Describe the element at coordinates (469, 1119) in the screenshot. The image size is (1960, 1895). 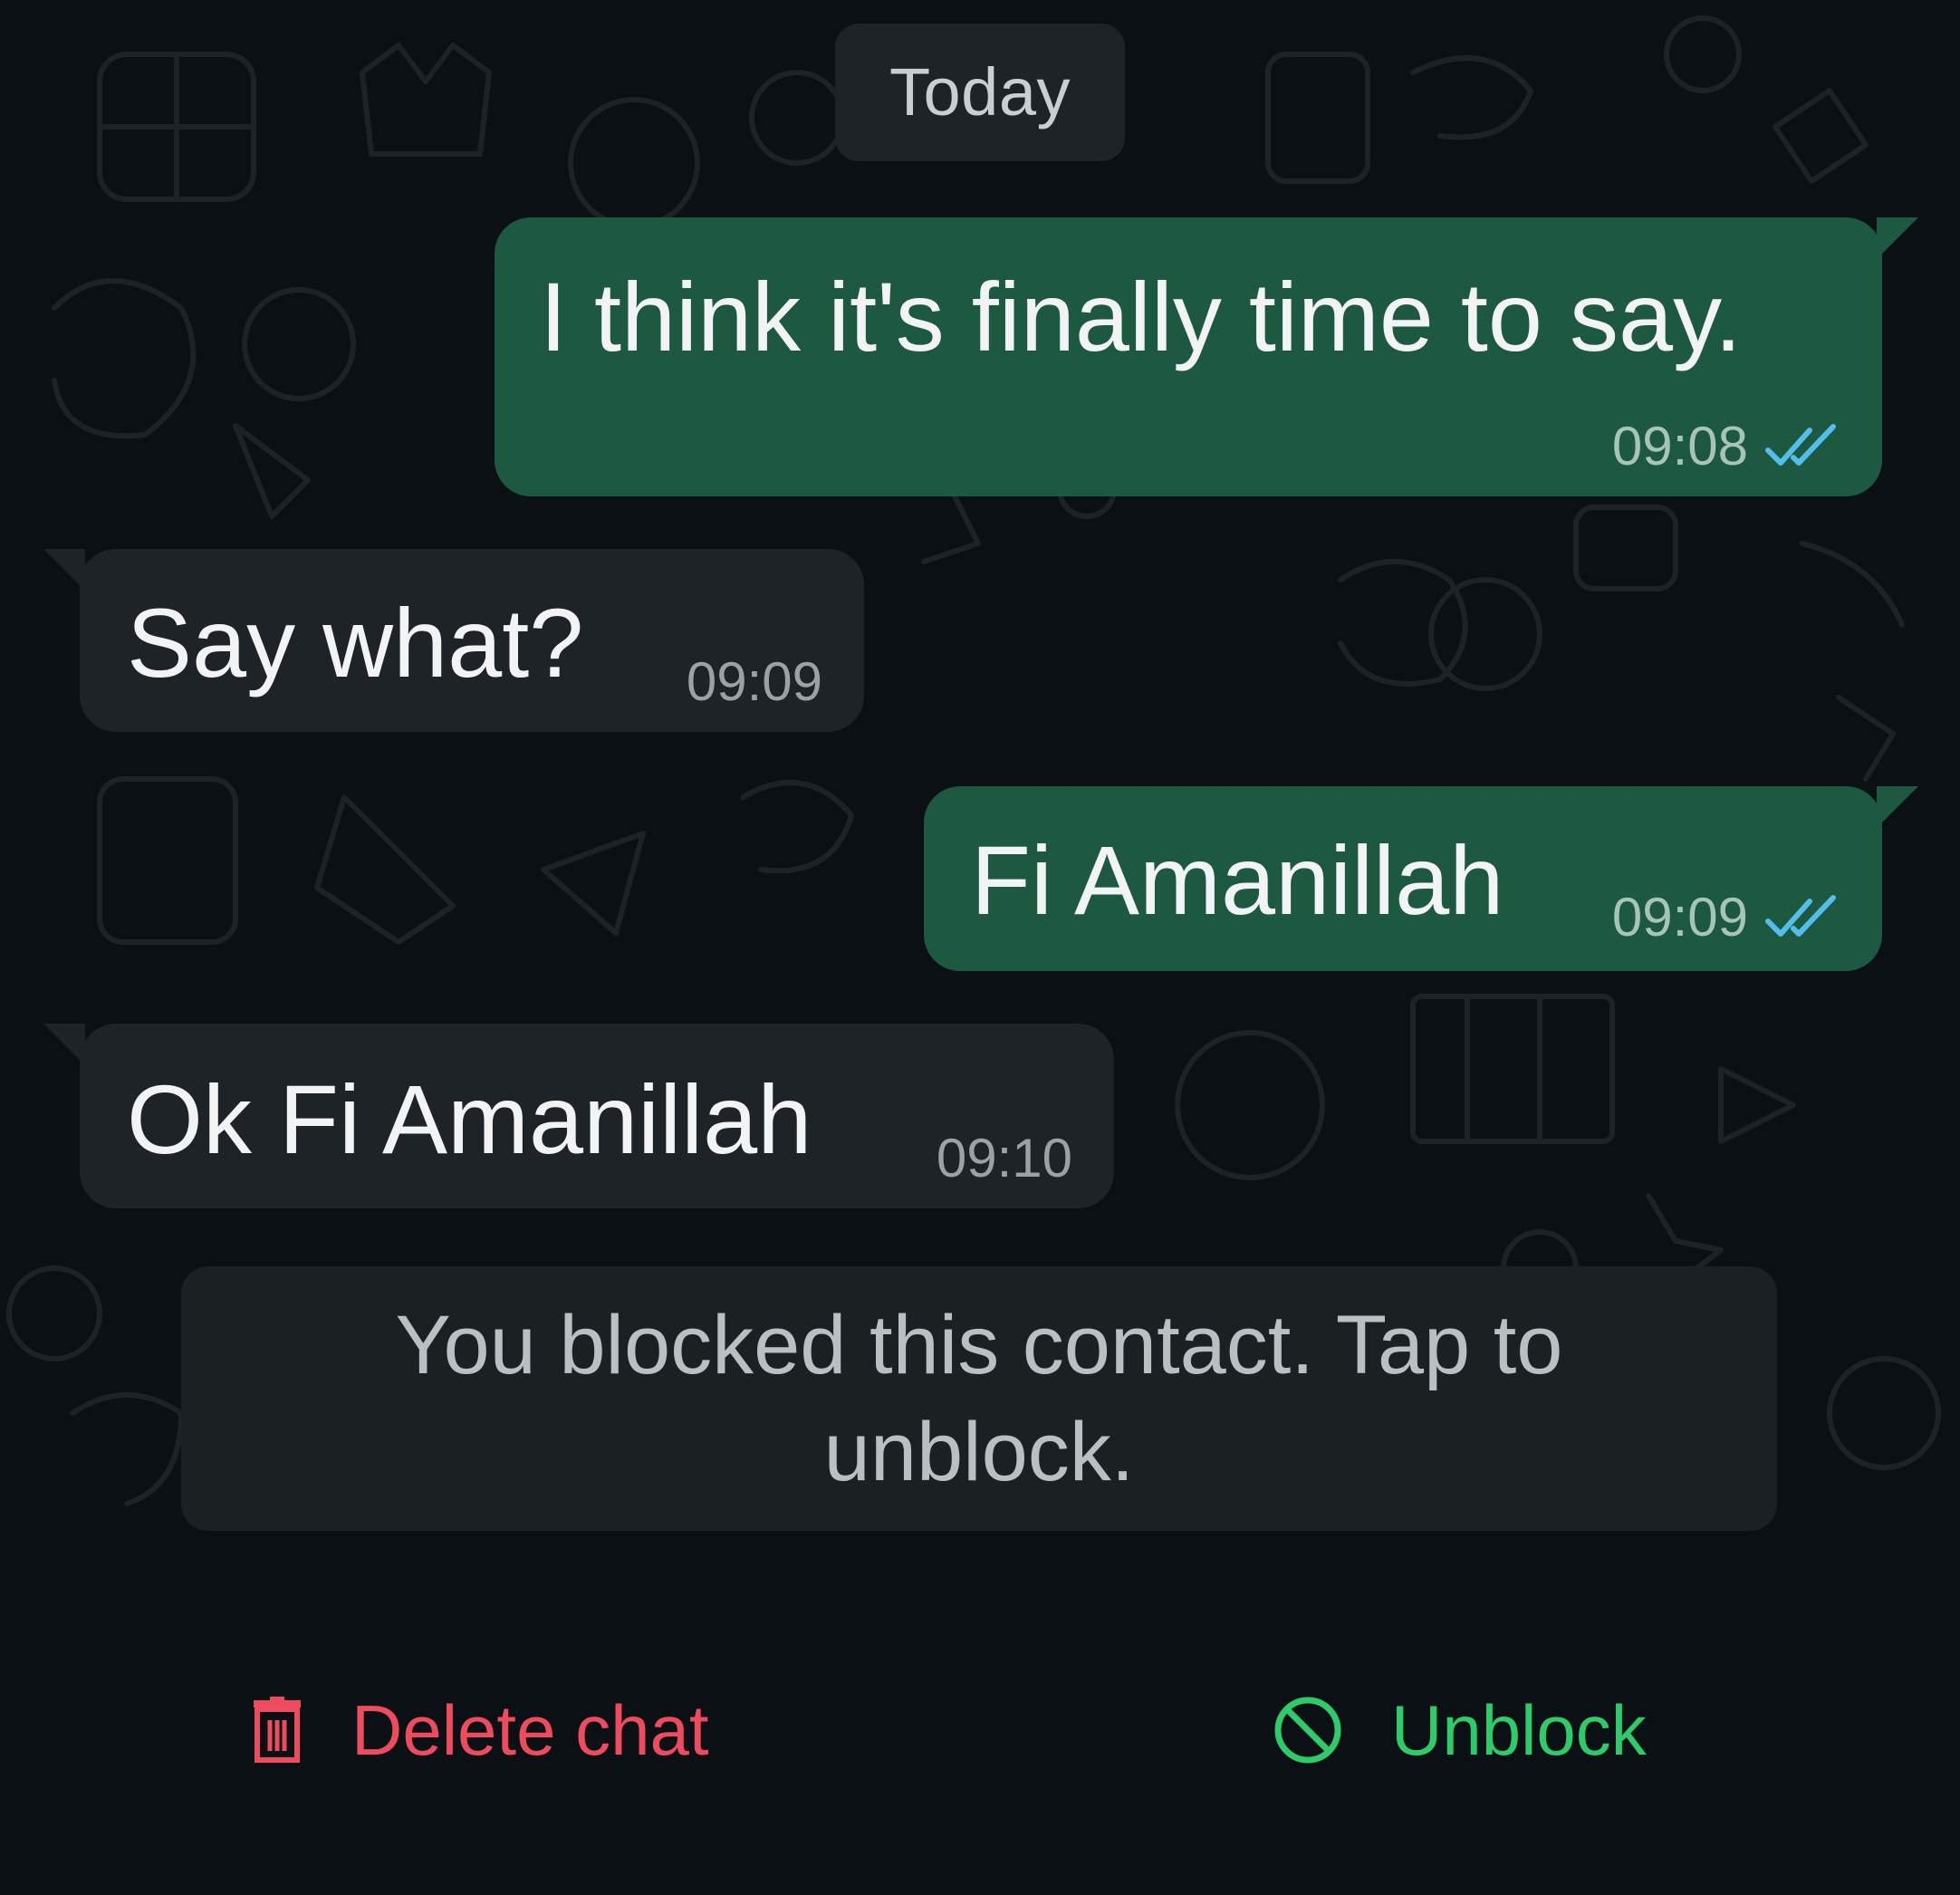
I see `message-text: Ok Fi Amanillah` at that location.